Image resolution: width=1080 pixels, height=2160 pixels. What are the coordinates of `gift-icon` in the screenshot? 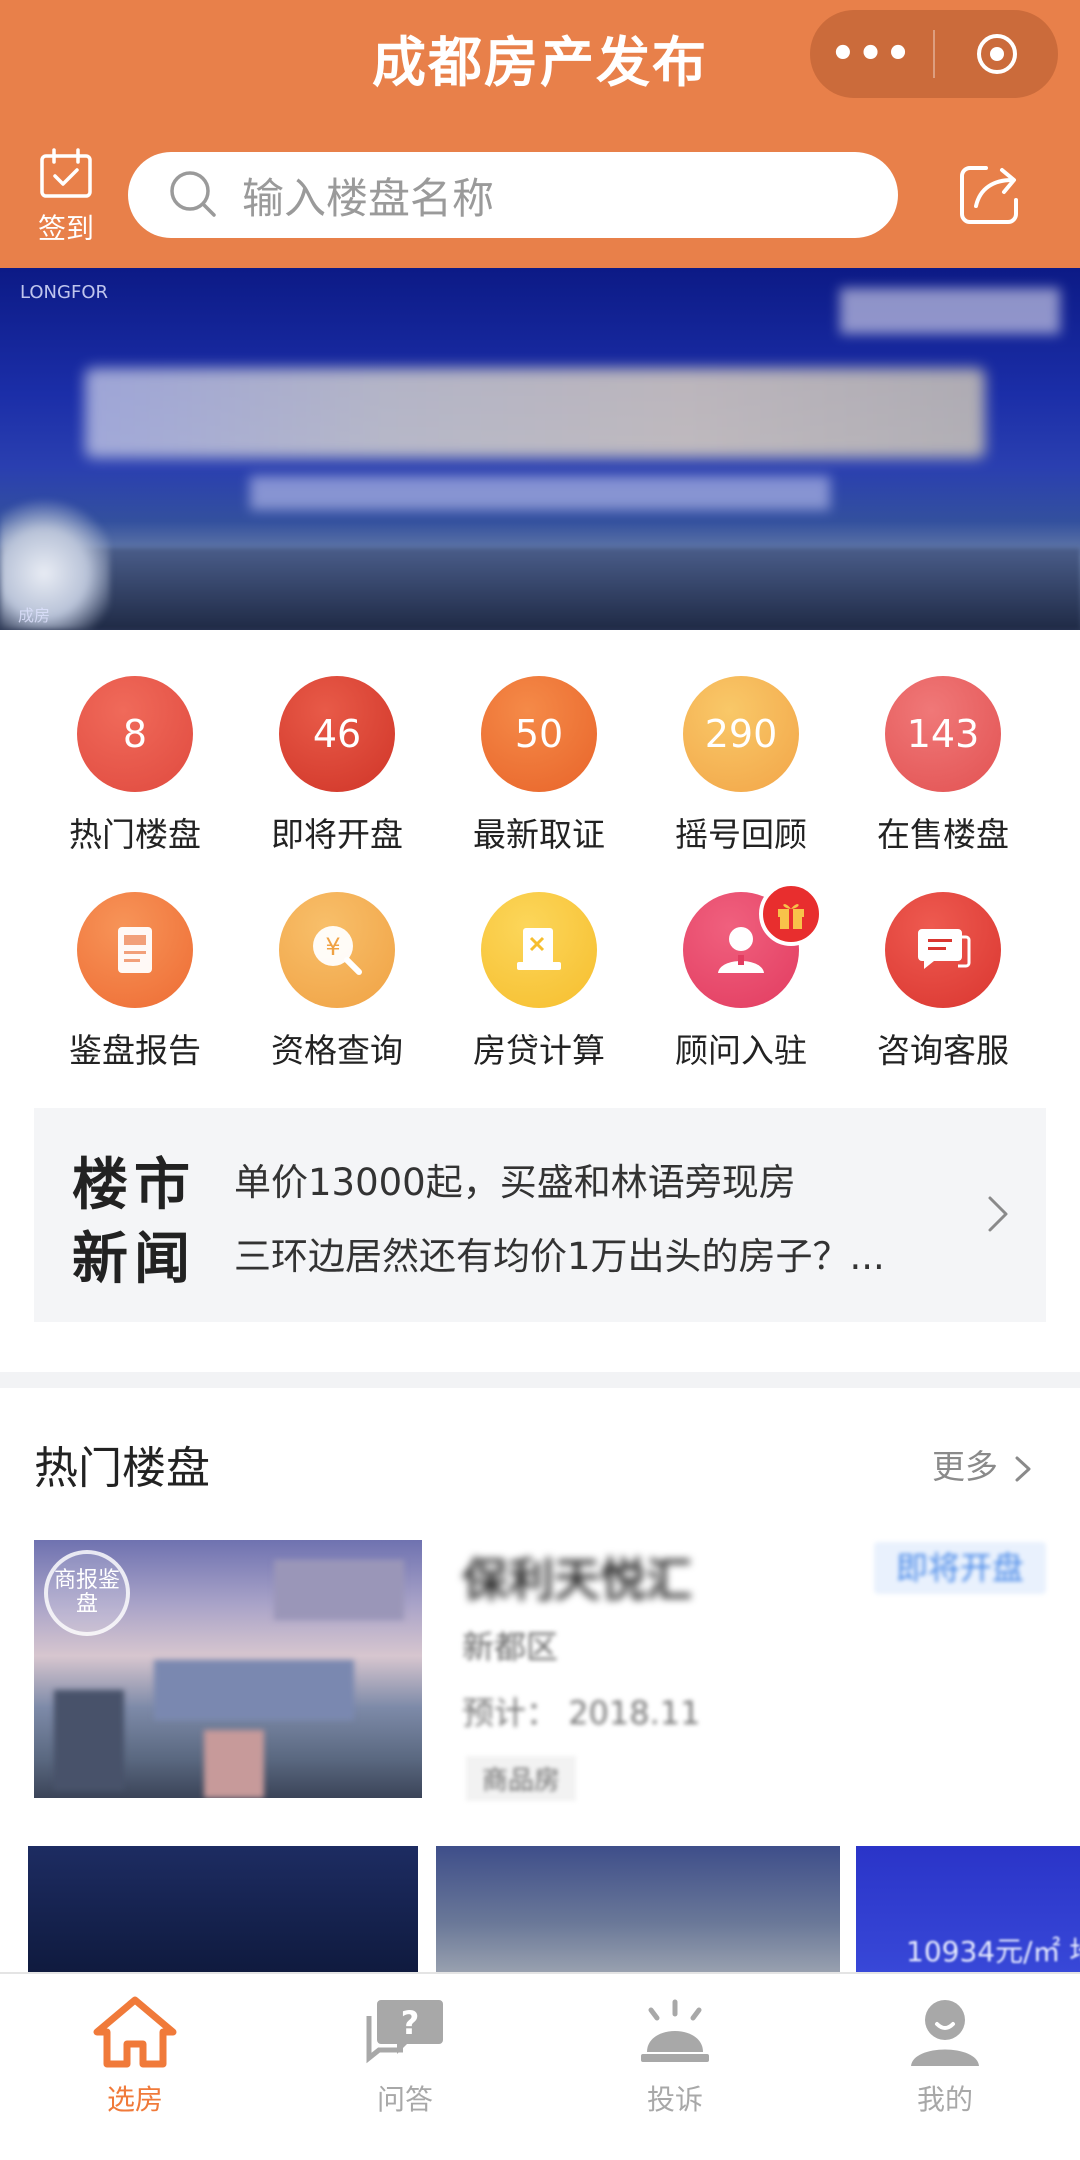 It's located at (791, 916).